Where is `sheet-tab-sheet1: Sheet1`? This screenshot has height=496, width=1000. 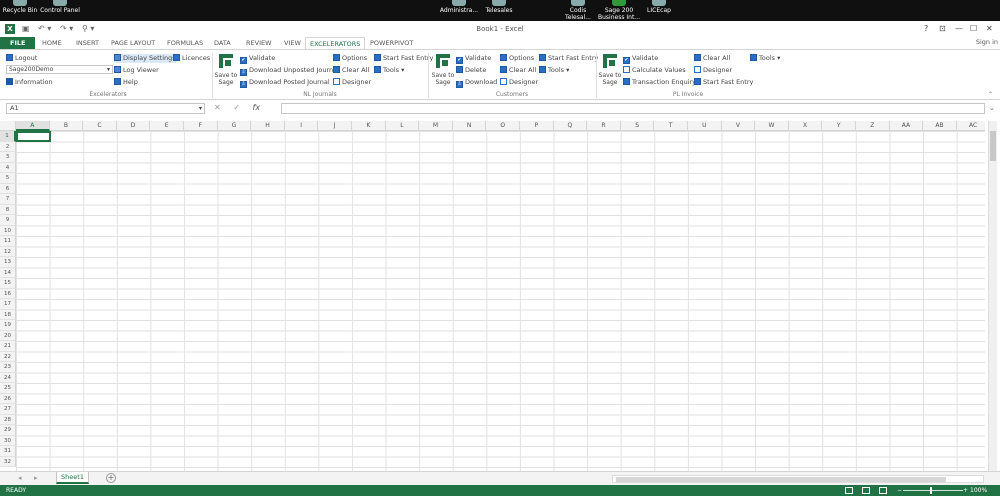 sheet-tab-sheet1: Sheet1 is located at coordinates (72, 478).